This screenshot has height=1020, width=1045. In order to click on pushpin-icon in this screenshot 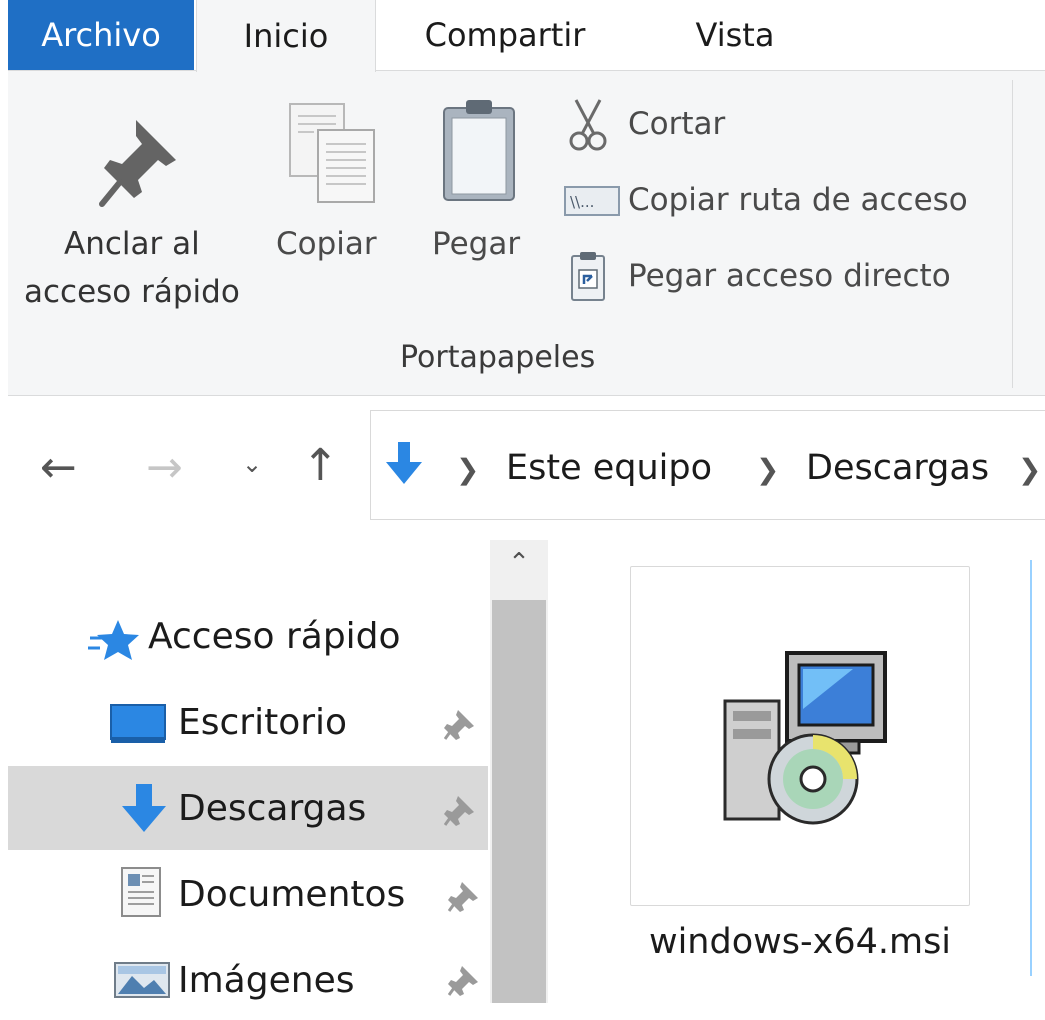, I will do `click(137, 163)`.